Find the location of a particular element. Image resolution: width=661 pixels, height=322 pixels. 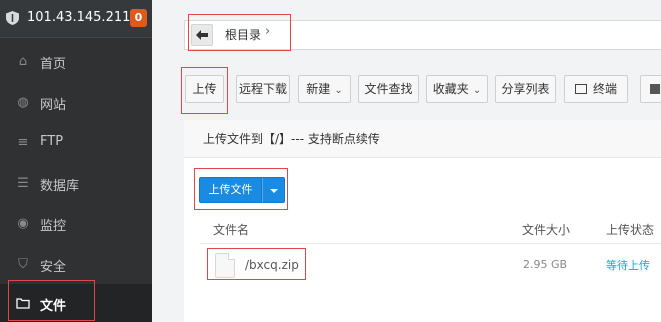

sidebar-item-label: 网站 is located at coordinates (53, 105).